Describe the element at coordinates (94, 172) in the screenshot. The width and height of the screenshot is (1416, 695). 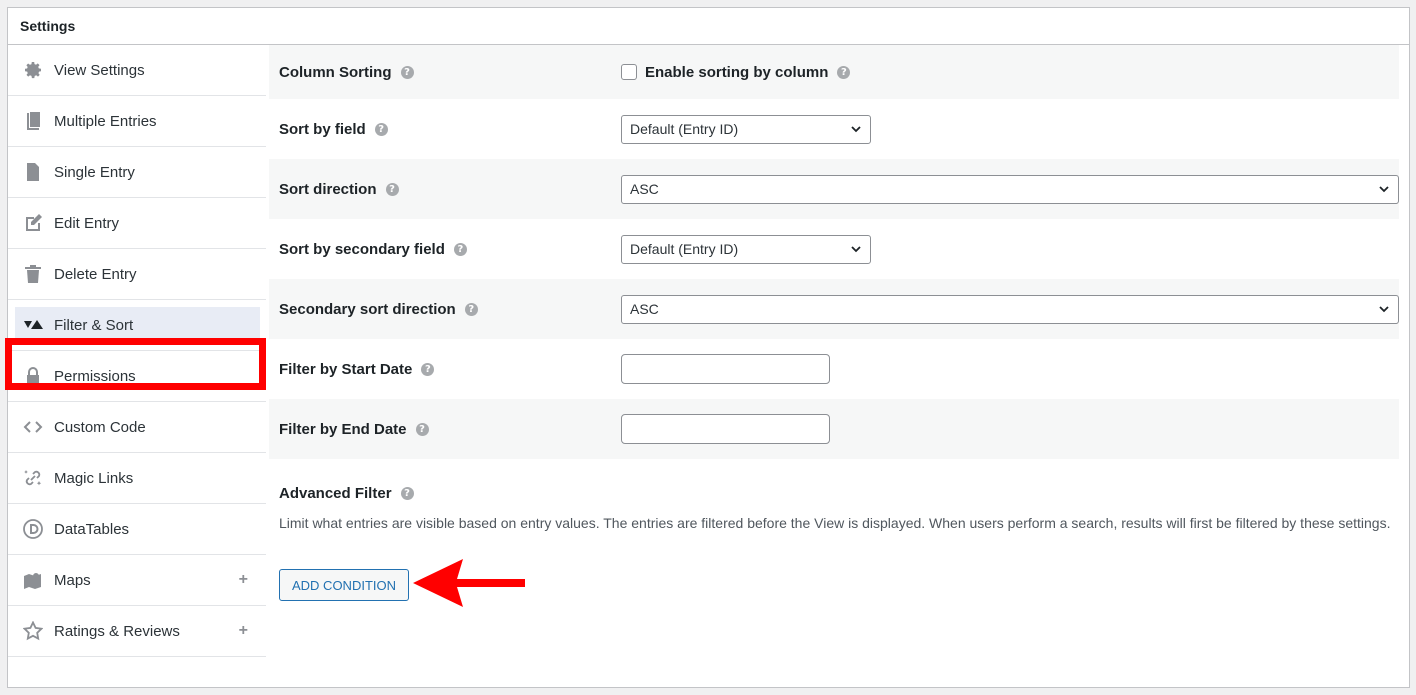
I see `sidebar-item-label: Single Entry` at that location.